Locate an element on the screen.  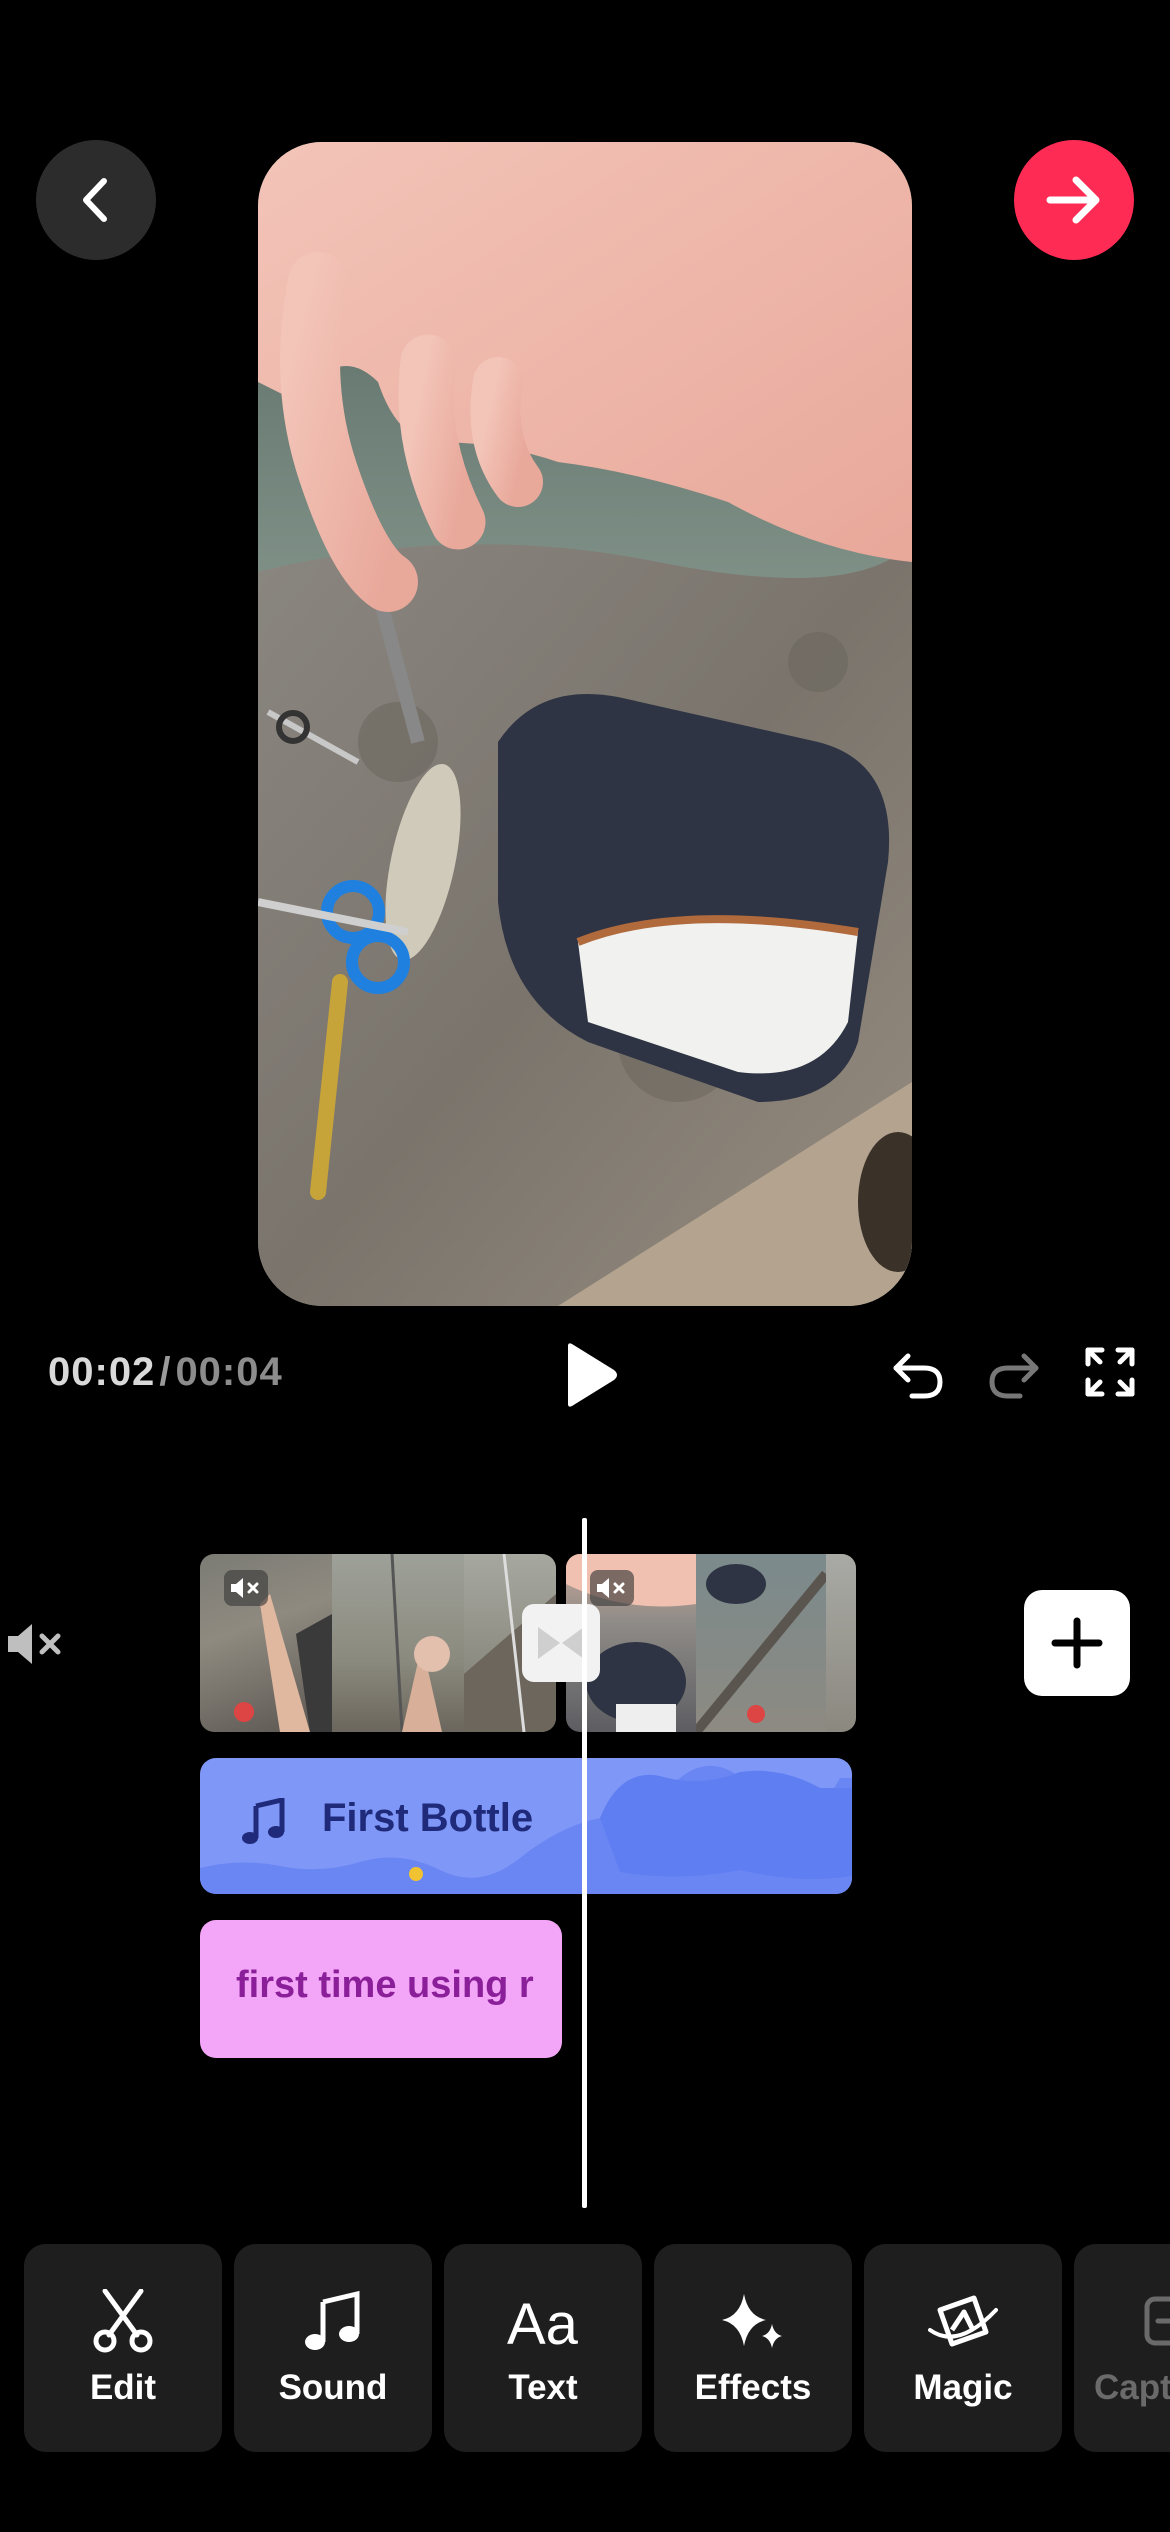
tool-captions: Capt is located at coordinates (1122, 2348).